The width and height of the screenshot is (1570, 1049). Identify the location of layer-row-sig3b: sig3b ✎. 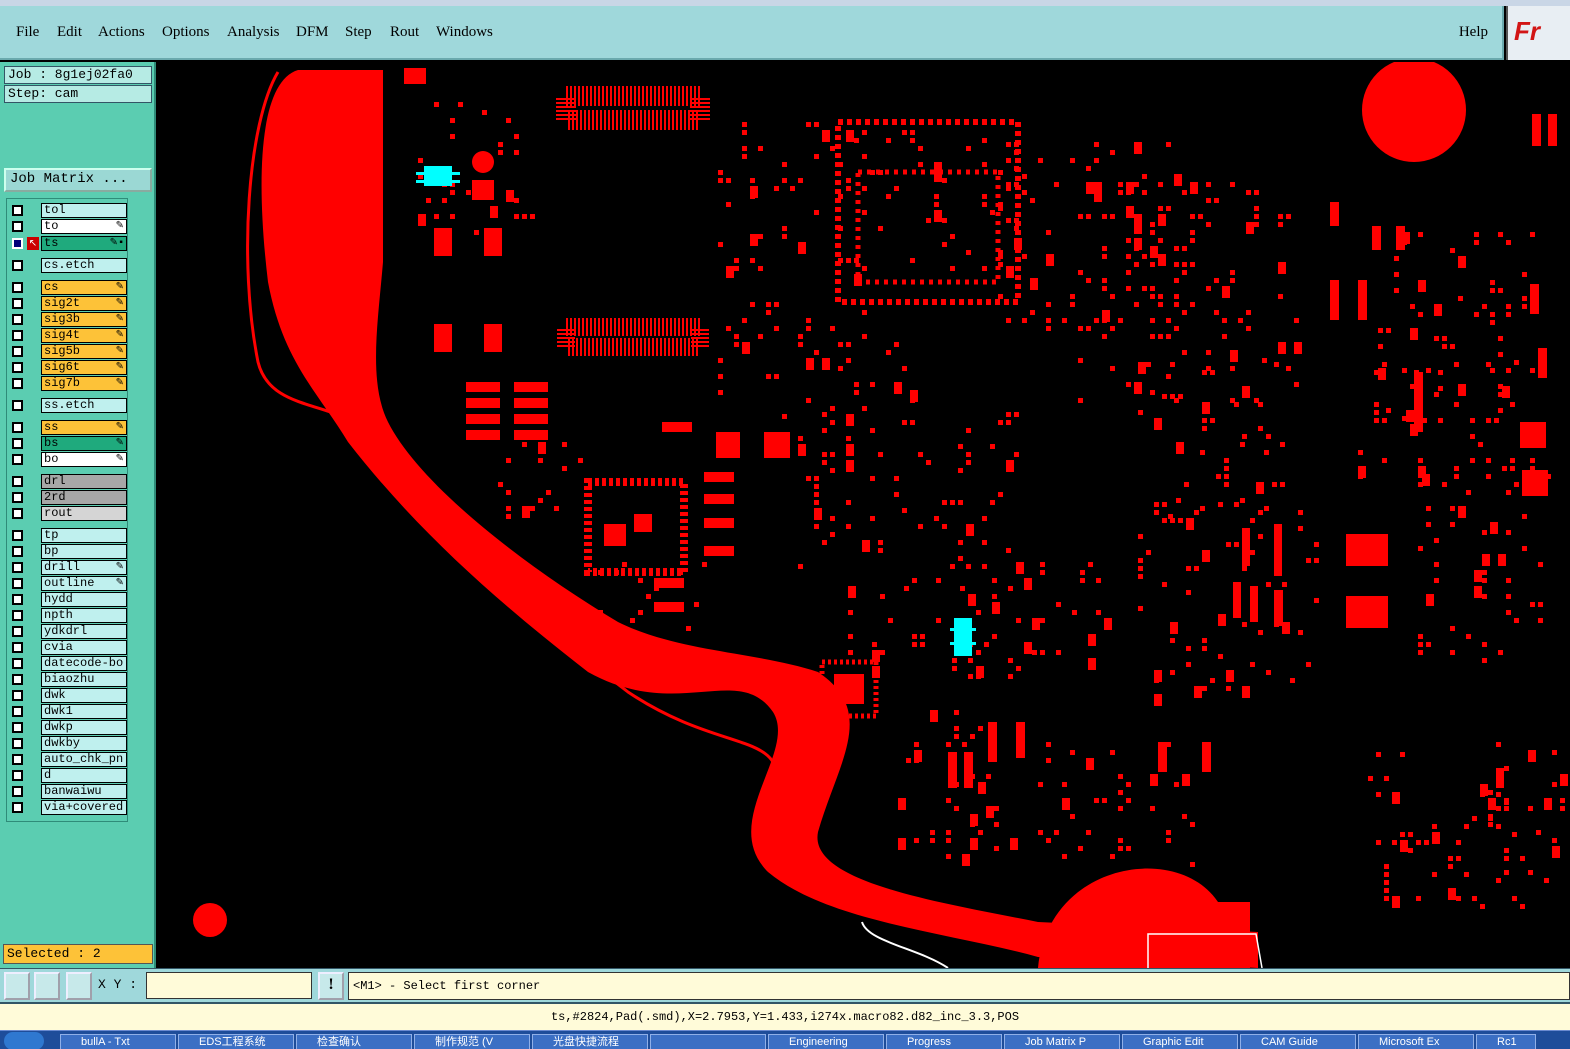
(68, 319).